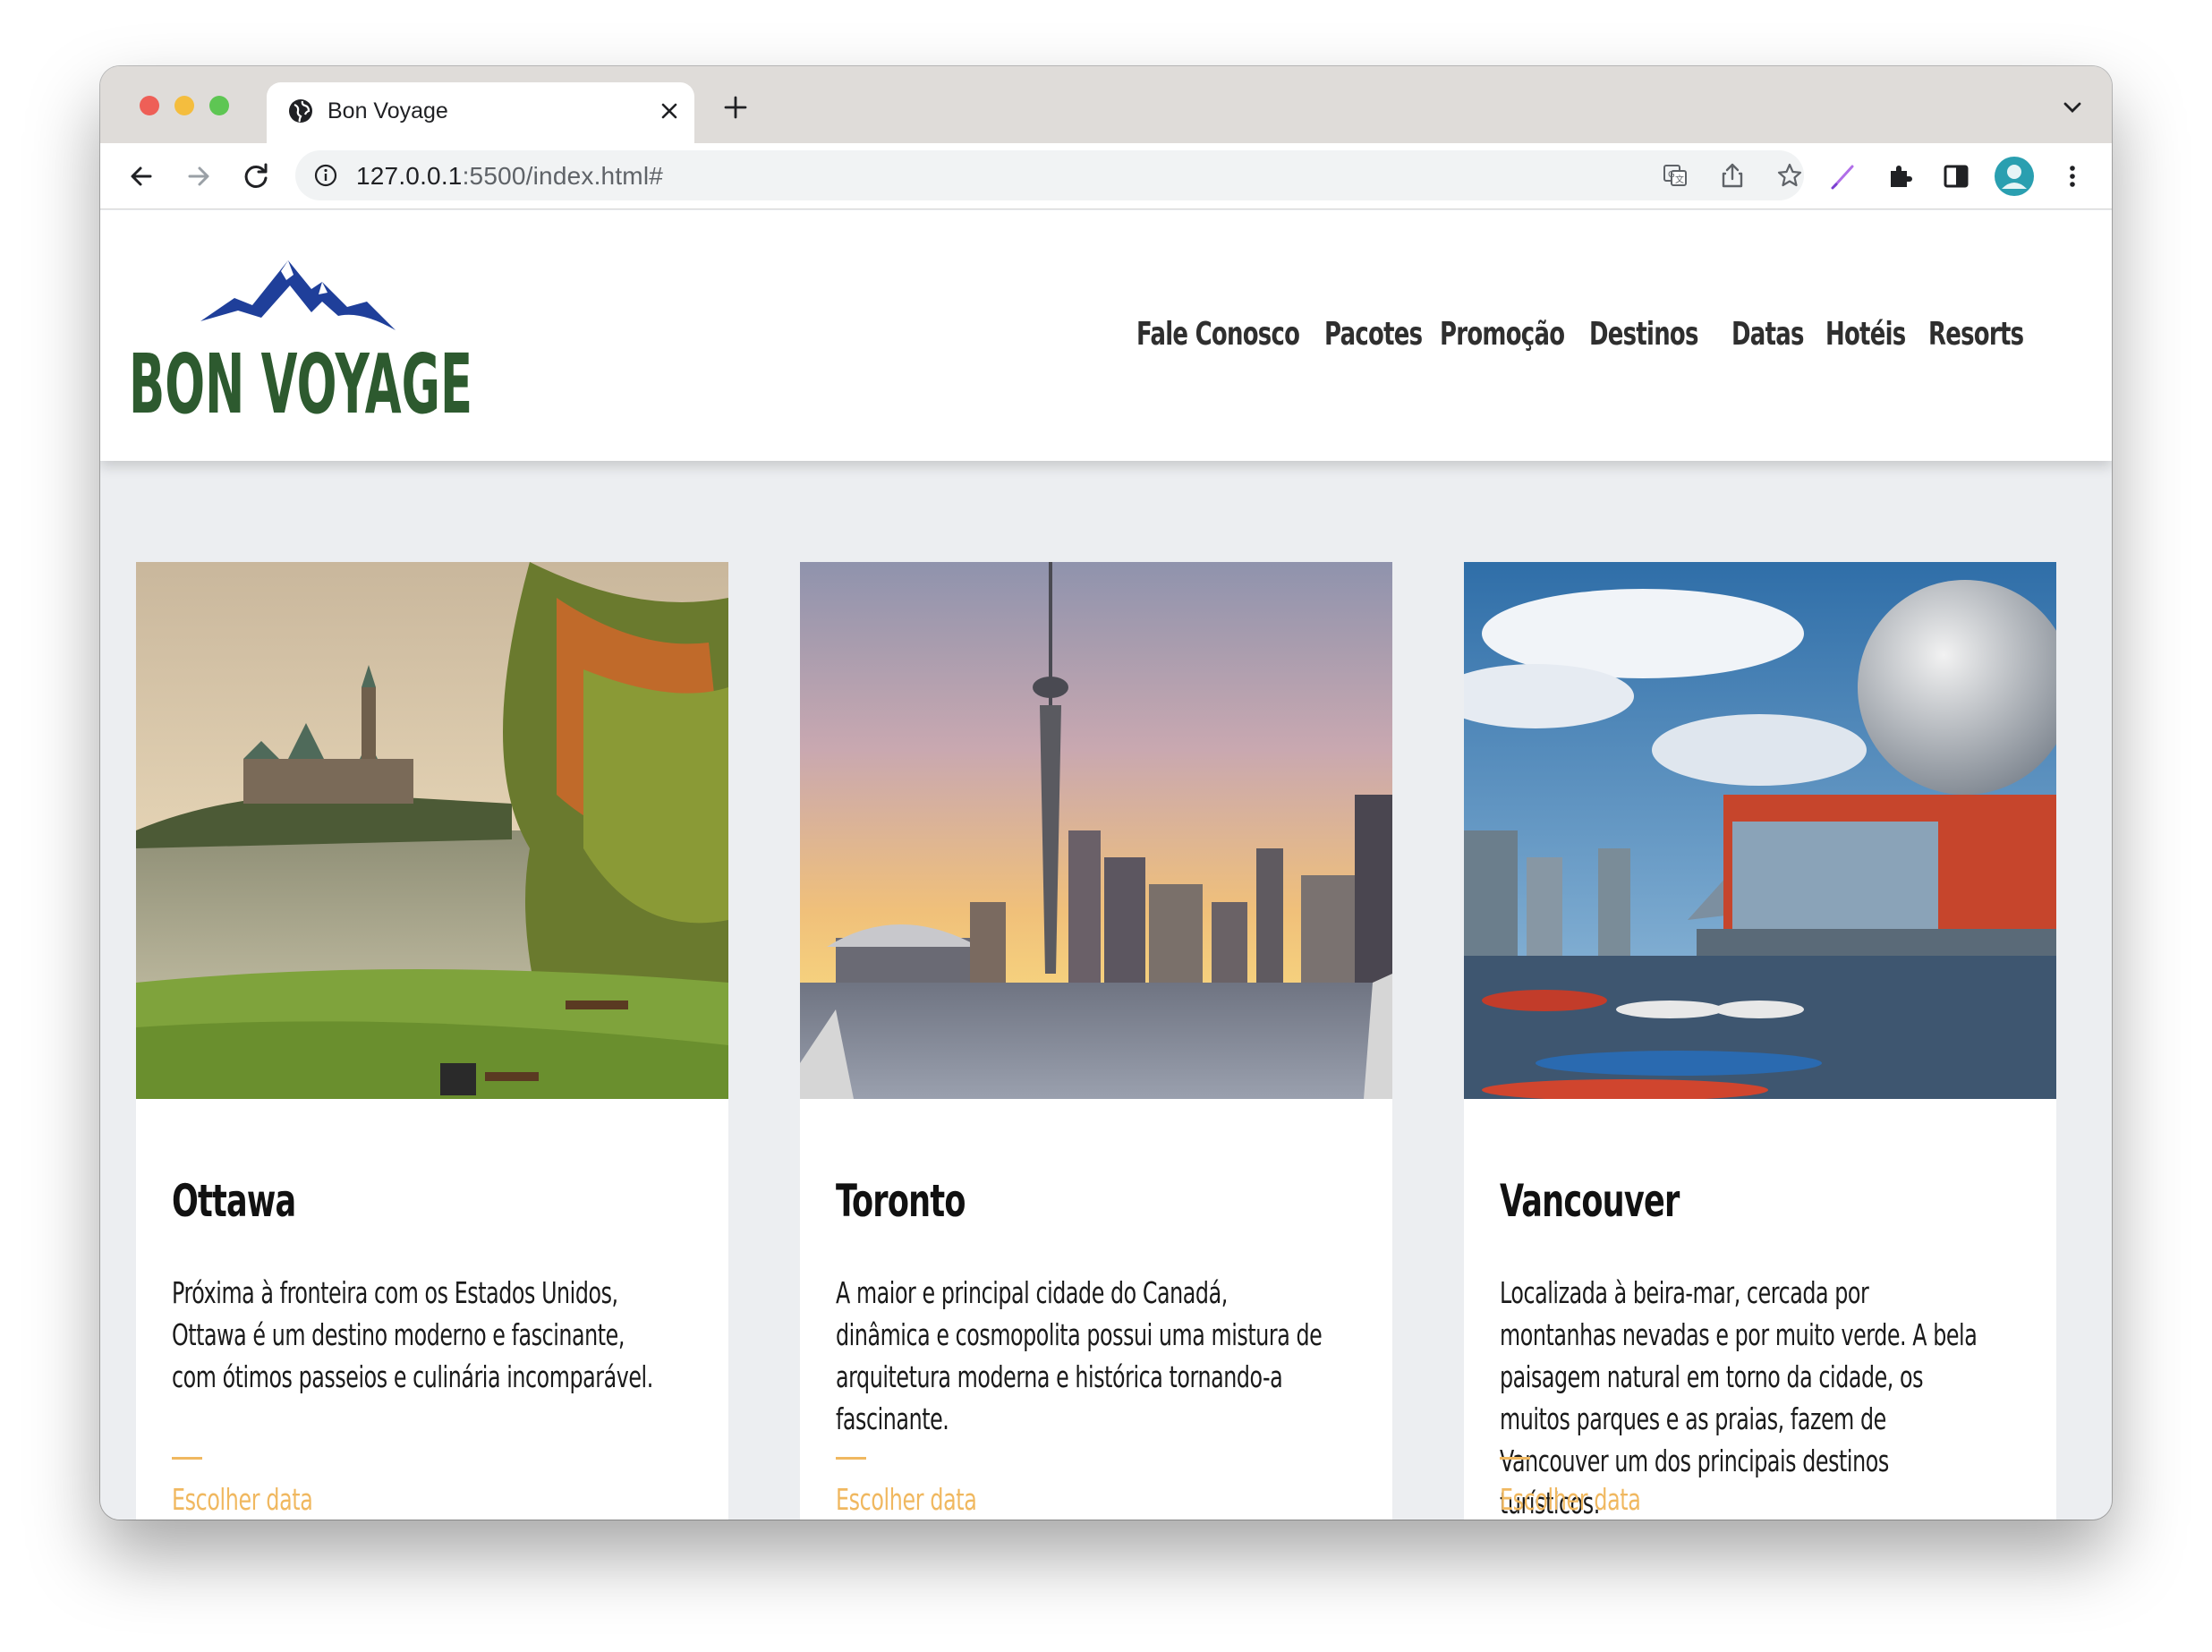 The height and width of the screenshot is (1652, 2212). I want to click on vancouver-image, so click(1760, 830).